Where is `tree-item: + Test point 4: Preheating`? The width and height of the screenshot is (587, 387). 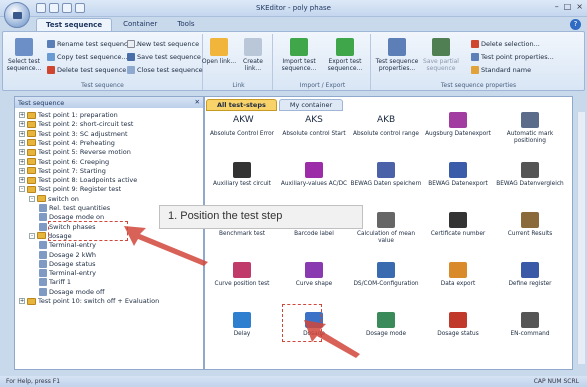
tree-item: + Test point 4: Preheating is located at coordinates (67, 143).